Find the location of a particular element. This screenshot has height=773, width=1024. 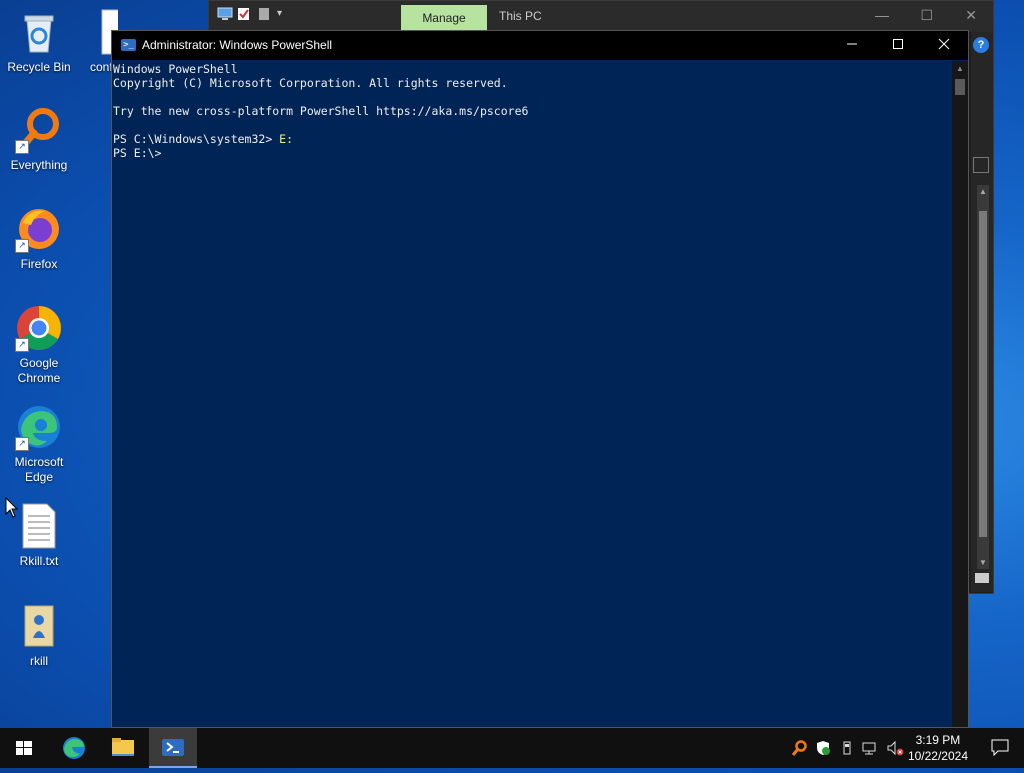

desktop-icon-everything: ↗ Everything is located at coordinates (39, 139).